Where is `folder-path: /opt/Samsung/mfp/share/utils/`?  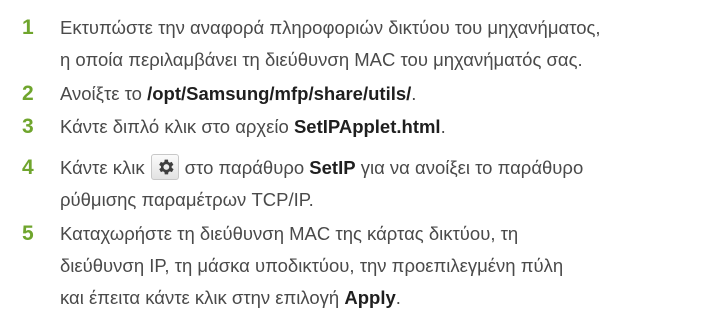 folder-path: /opt/Samsung/mfp/share/utils/ is located at coordinates (279, 93).